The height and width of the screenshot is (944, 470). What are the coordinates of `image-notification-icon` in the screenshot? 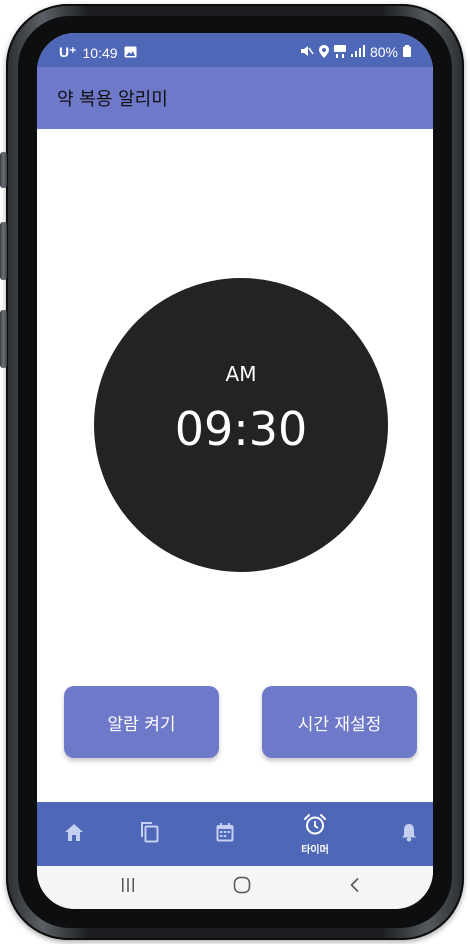 It's located at (130, 53).